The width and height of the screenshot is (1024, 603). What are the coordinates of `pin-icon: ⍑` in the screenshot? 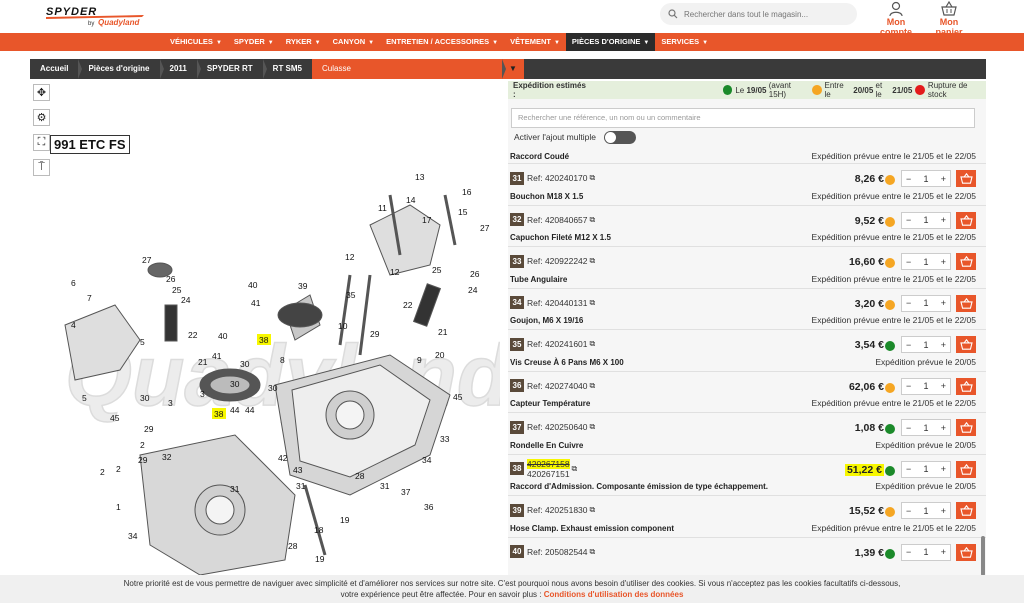 It's located at (41, 167).